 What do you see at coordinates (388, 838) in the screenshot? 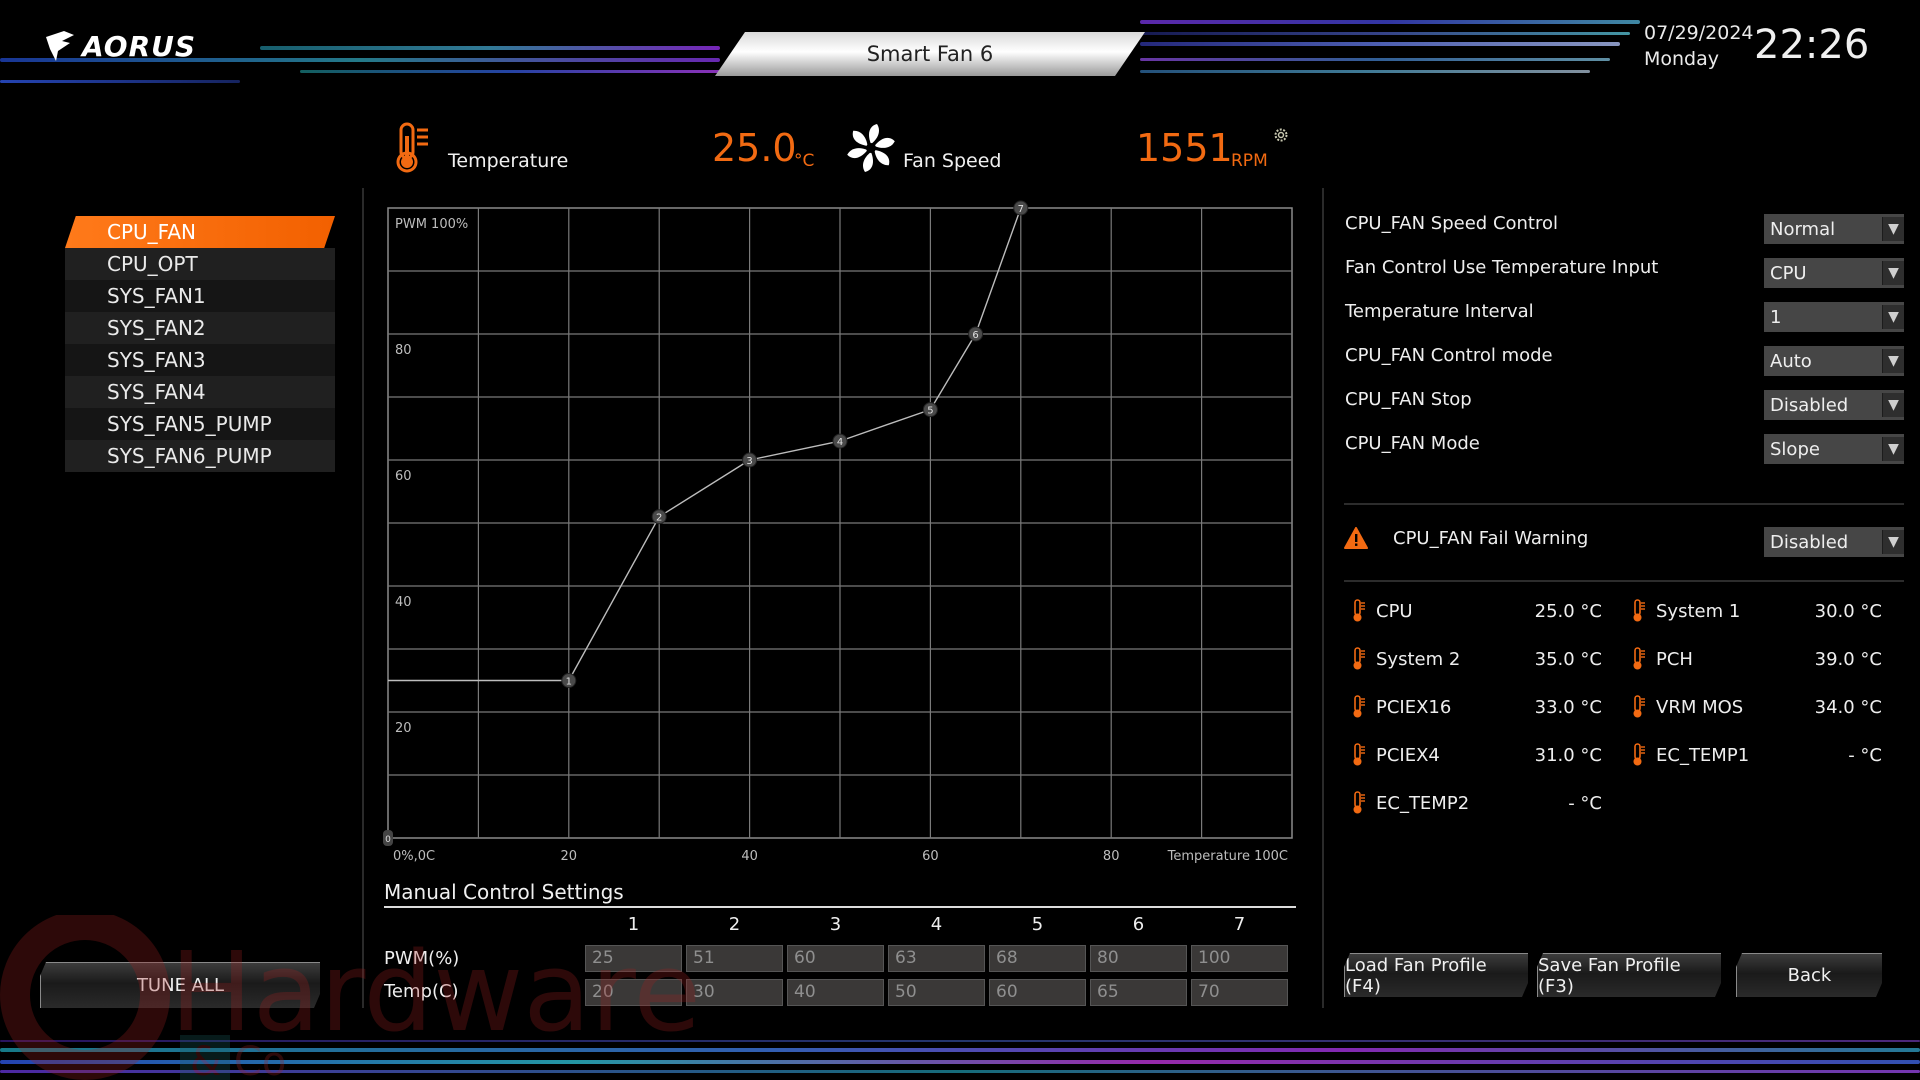
I see `curve-origin-point: 0` at bounding box center [388, 838].